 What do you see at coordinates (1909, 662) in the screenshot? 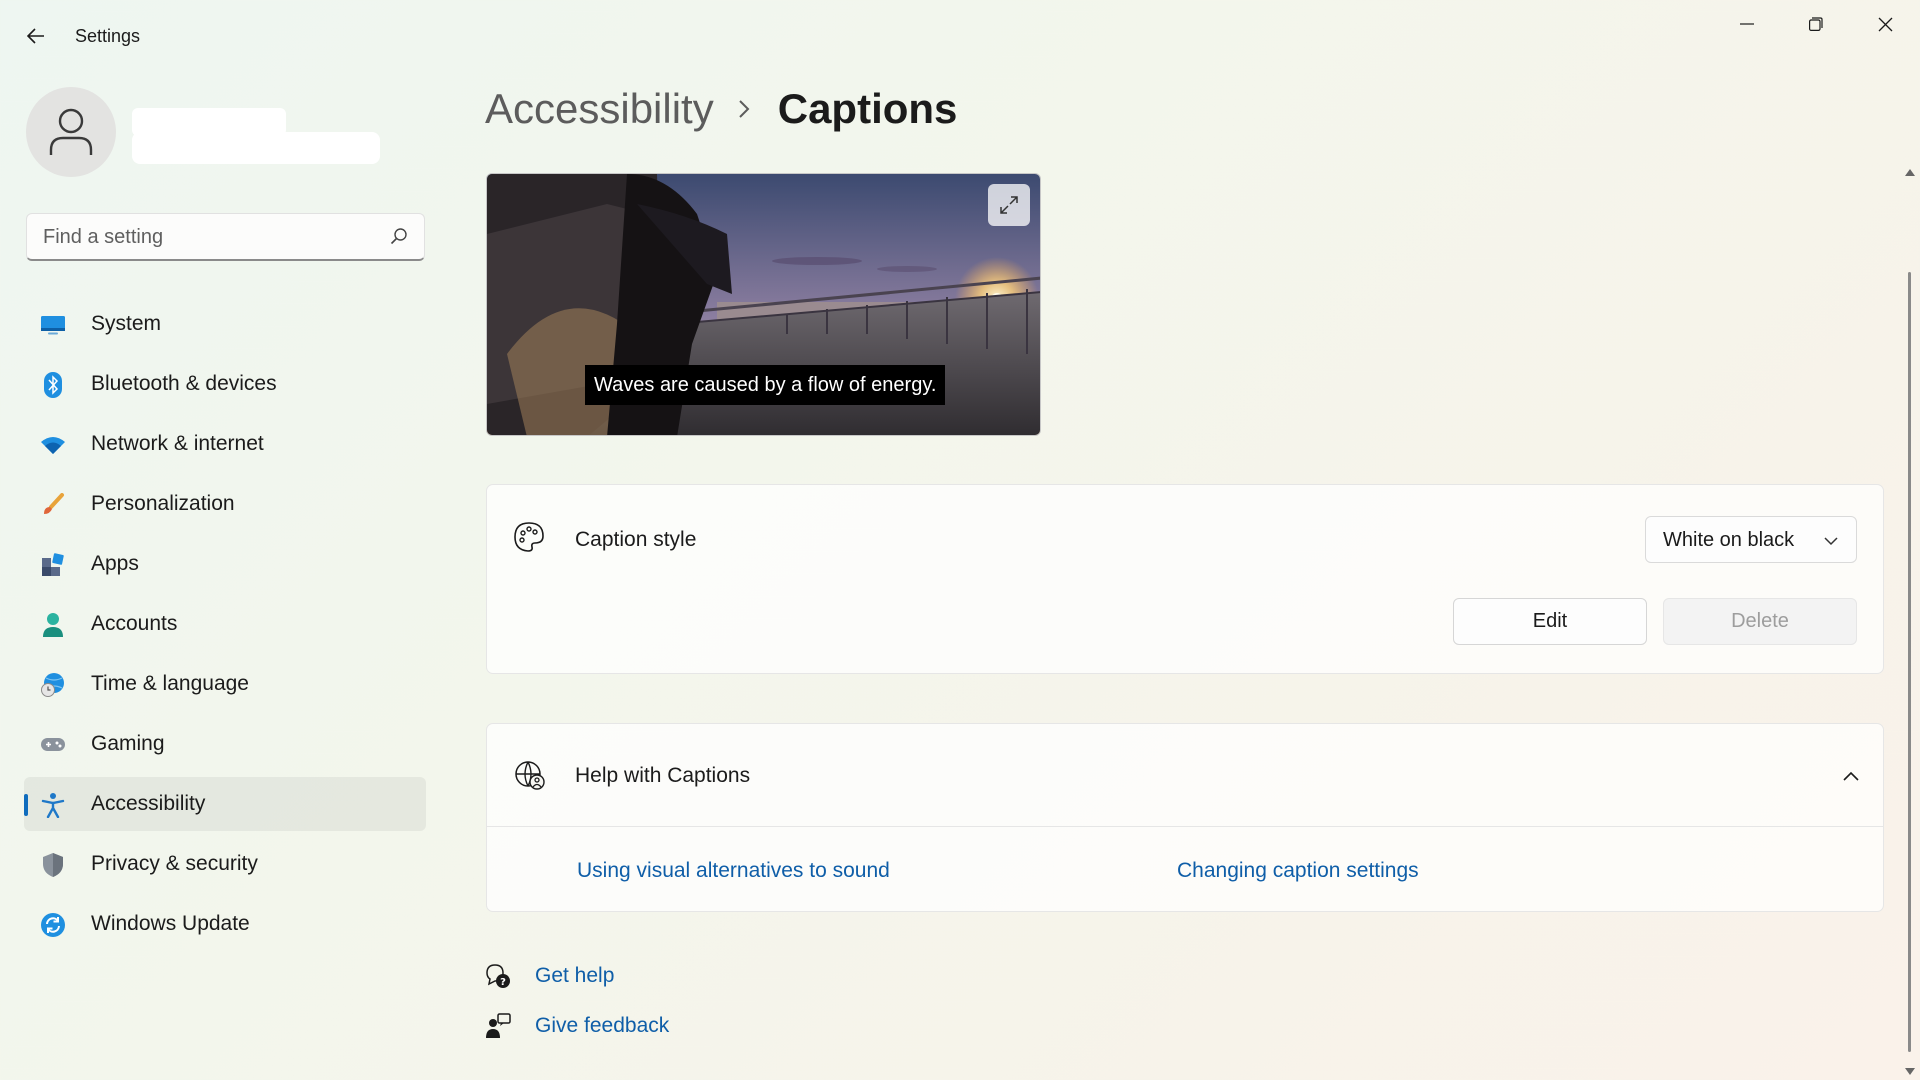
I see `scrollbar-thumb` at bounding box center [1909, 662].